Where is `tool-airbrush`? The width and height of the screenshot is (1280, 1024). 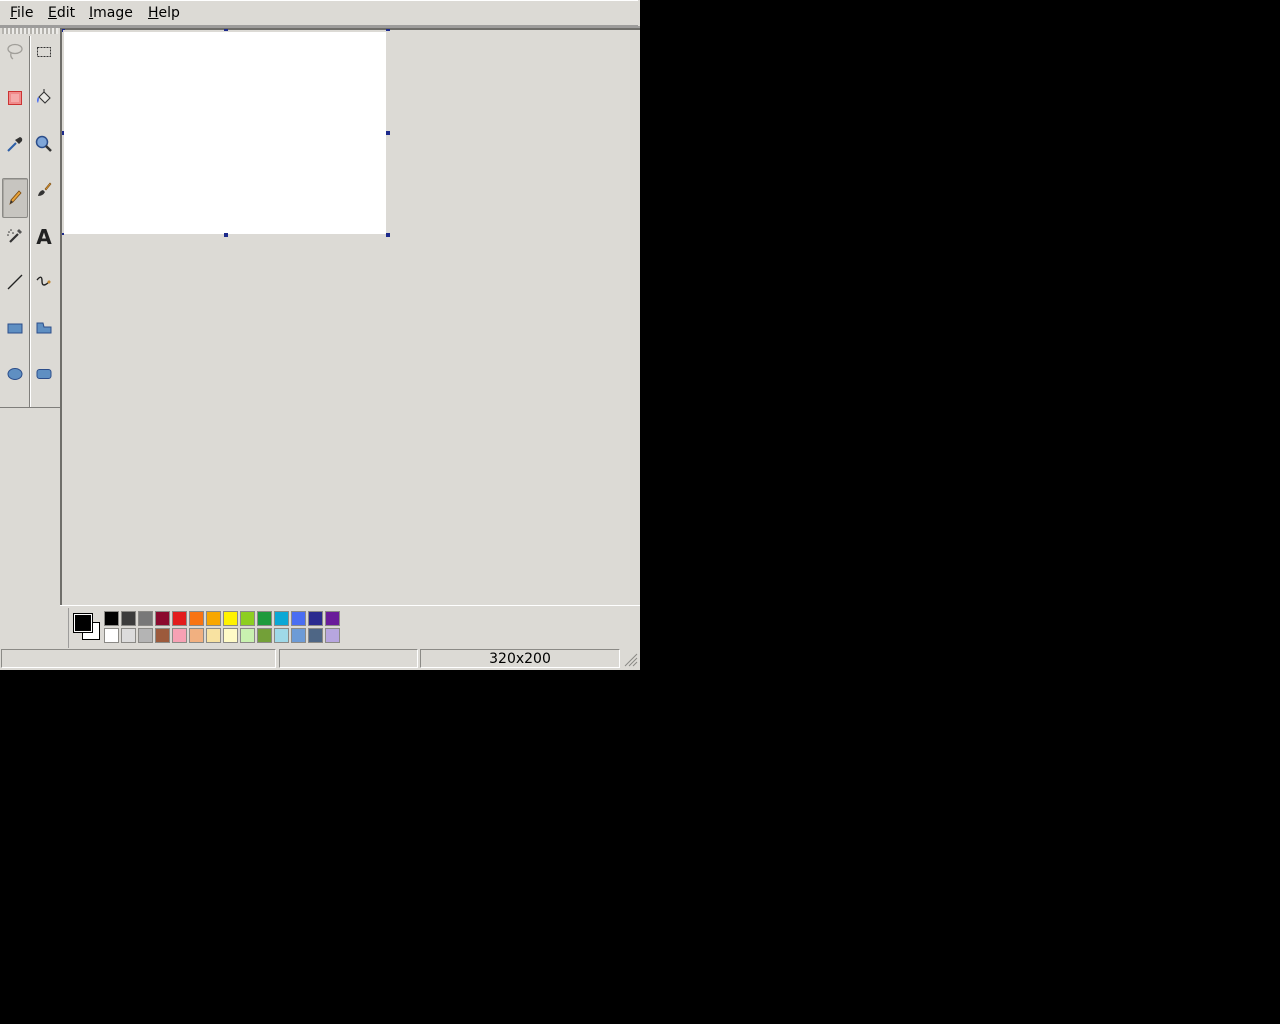 tool-airbrush is located at coordinates (15, 236).